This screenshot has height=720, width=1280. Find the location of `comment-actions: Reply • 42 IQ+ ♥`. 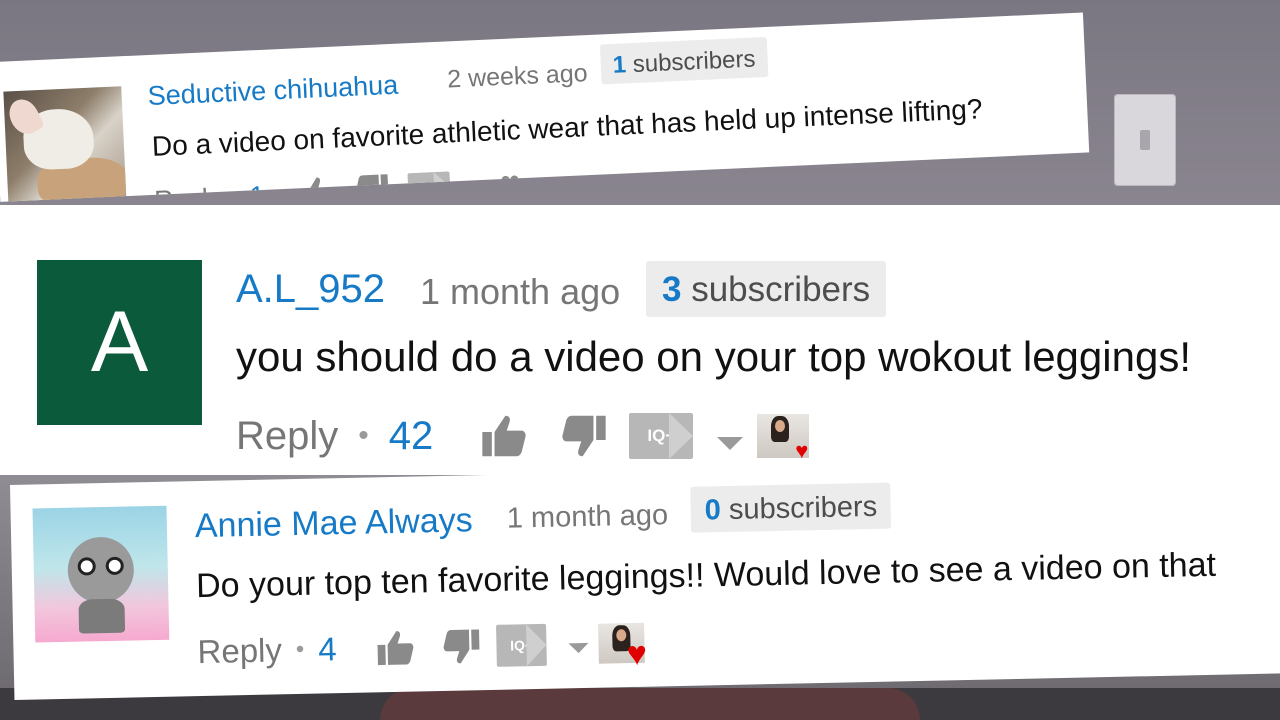

comment-actions: Reply • 42 IQ+ ♥ is located at coordinates (523, 436).